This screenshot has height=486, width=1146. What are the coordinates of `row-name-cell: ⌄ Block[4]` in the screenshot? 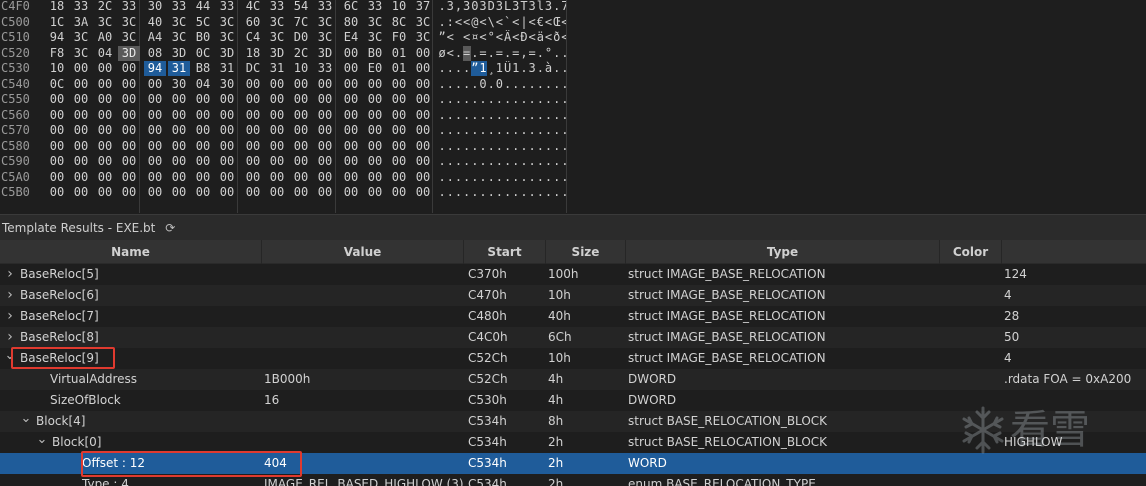 It's located at (131, 421).